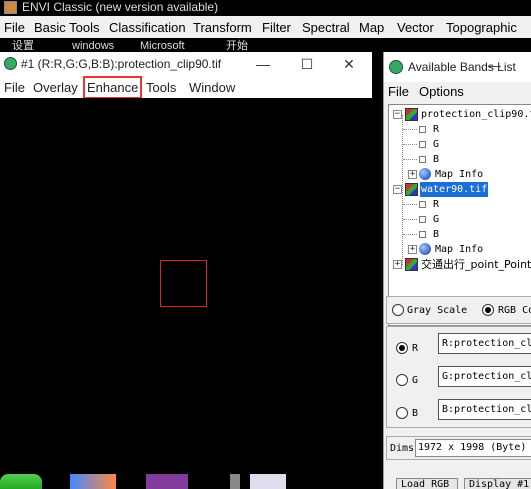 The height and width of the screenshot is (489, 531). What do you see at coordinates (411, 264) in the screenshot?
I see `vector-file-icon` at bounding box center [411, 264].